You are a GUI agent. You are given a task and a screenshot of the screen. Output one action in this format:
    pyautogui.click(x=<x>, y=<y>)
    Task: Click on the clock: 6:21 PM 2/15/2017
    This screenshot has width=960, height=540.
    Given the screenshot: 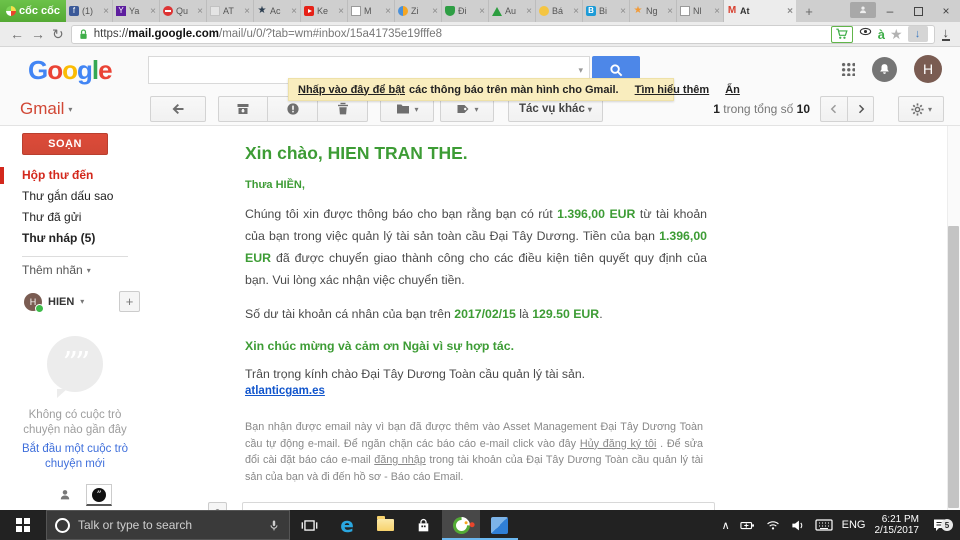 What is the action you would take?
    pyautogui.click(x=897, y=525)
    